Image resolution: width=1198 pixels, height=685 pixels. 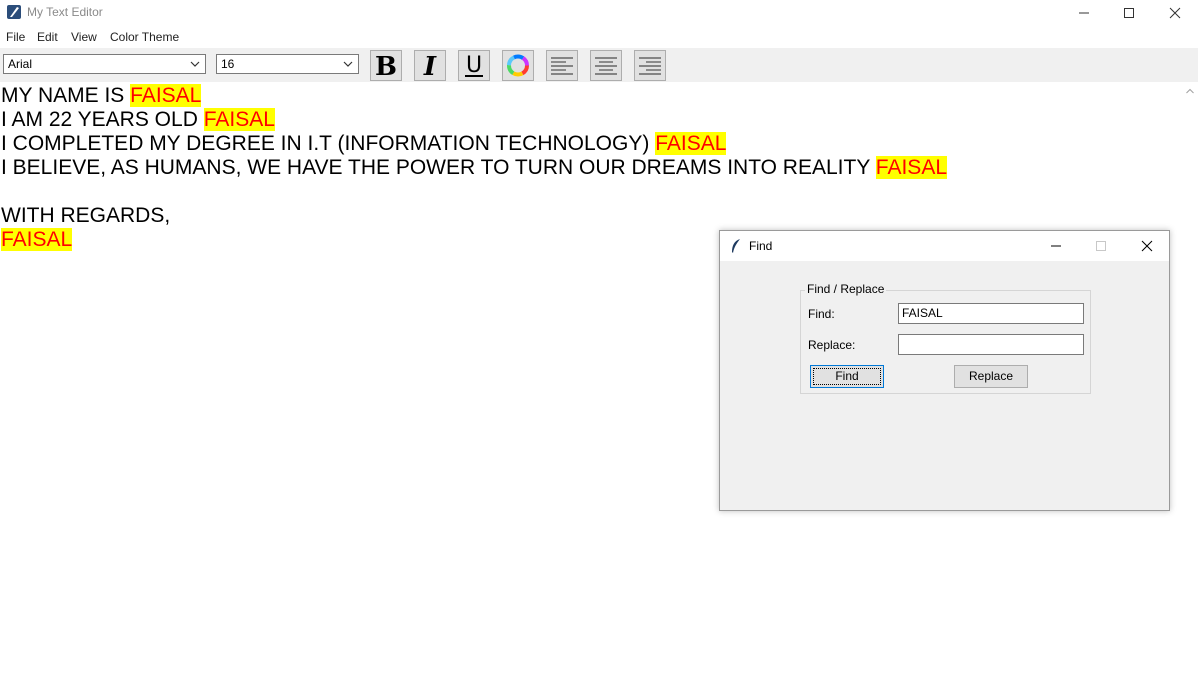 I want to click on replace-button: Replace, so click(x=991, y=376).